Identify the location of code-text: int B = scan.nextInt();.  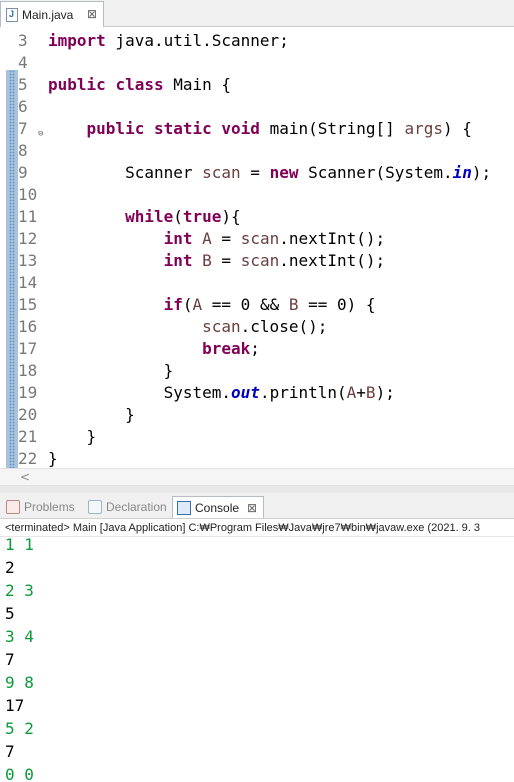
(217, 261).